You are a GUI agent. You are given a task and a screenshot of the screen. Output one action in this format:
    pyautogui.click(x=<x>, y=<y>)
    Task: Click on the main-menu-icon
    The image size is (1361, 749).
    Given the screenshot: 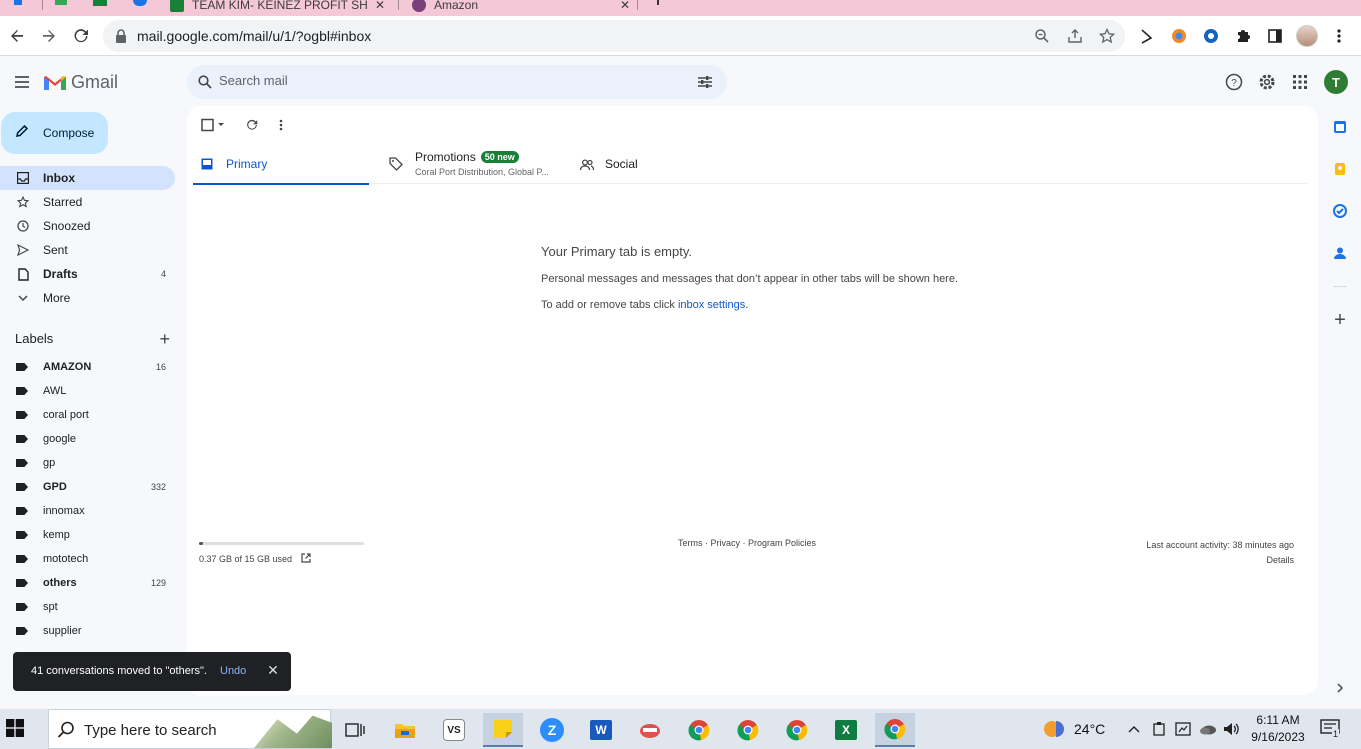 What is the action you would take?
    pyautogui.click(x=22, y=82)
    